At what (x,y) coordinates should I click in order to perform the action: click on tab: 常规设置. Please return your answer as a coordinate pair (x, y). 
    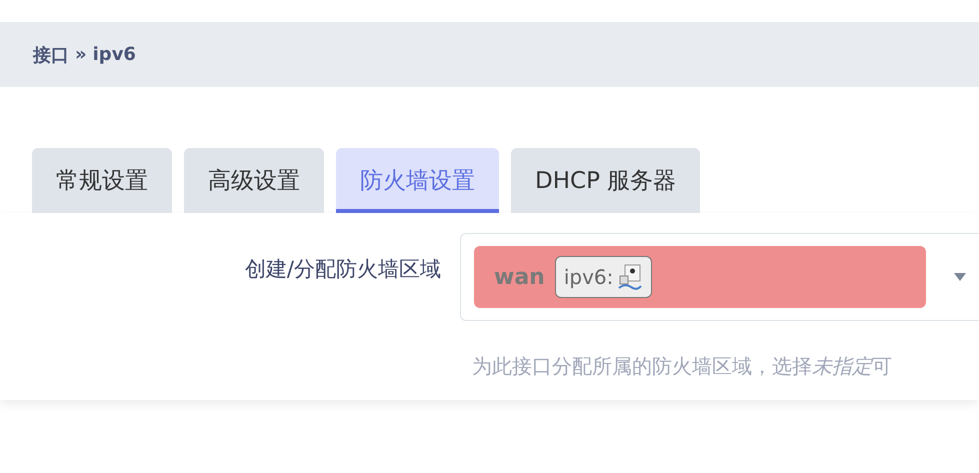
    Looking at the image, I should click on (102, 180).